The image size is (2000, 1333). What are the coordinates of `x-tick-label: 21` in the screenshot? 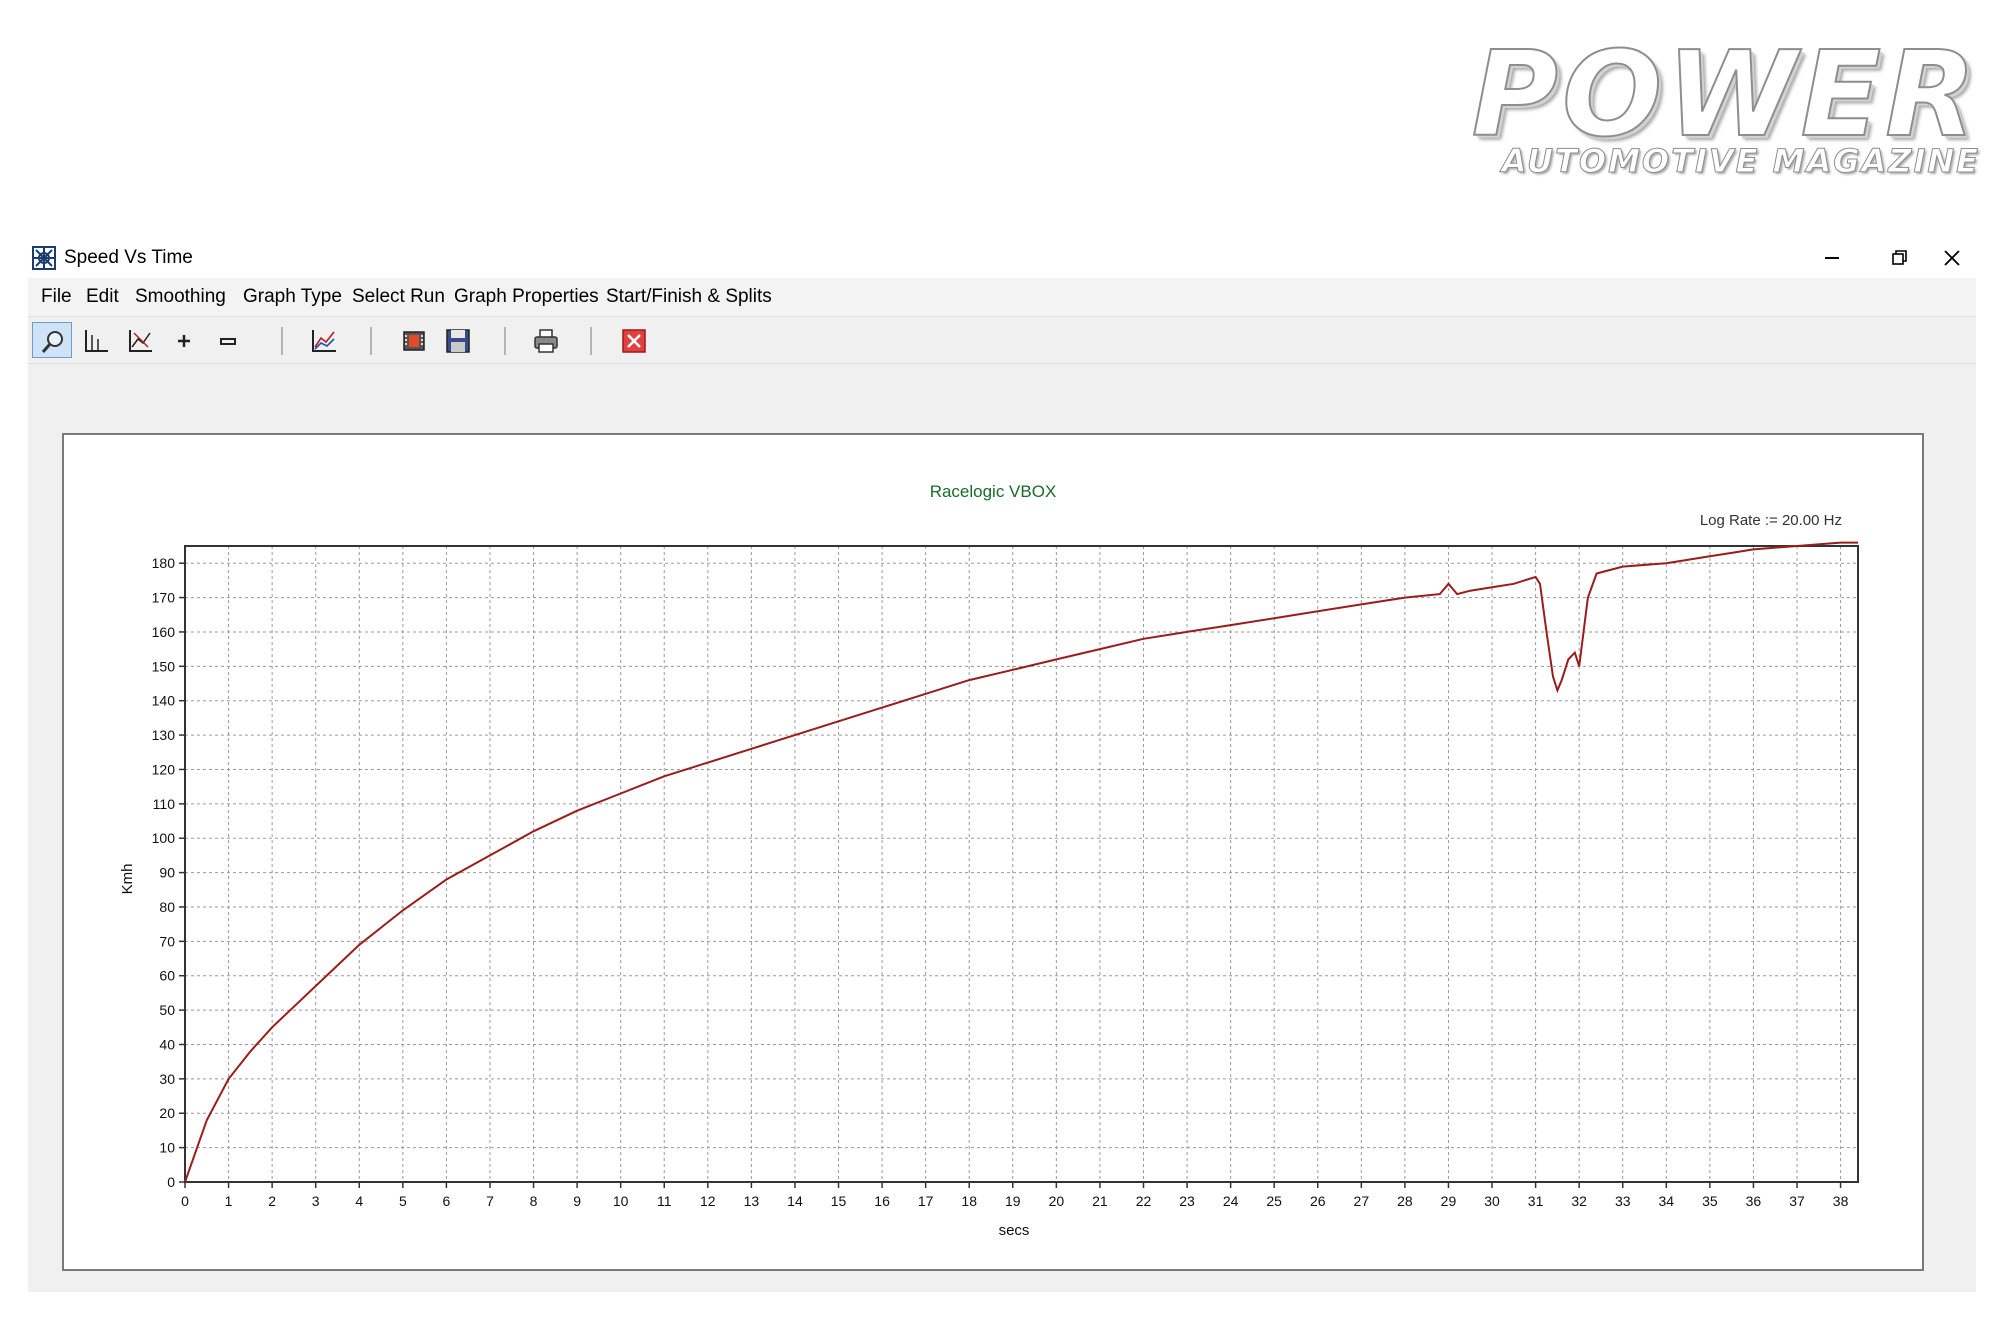 It's located at (1100, 1201).